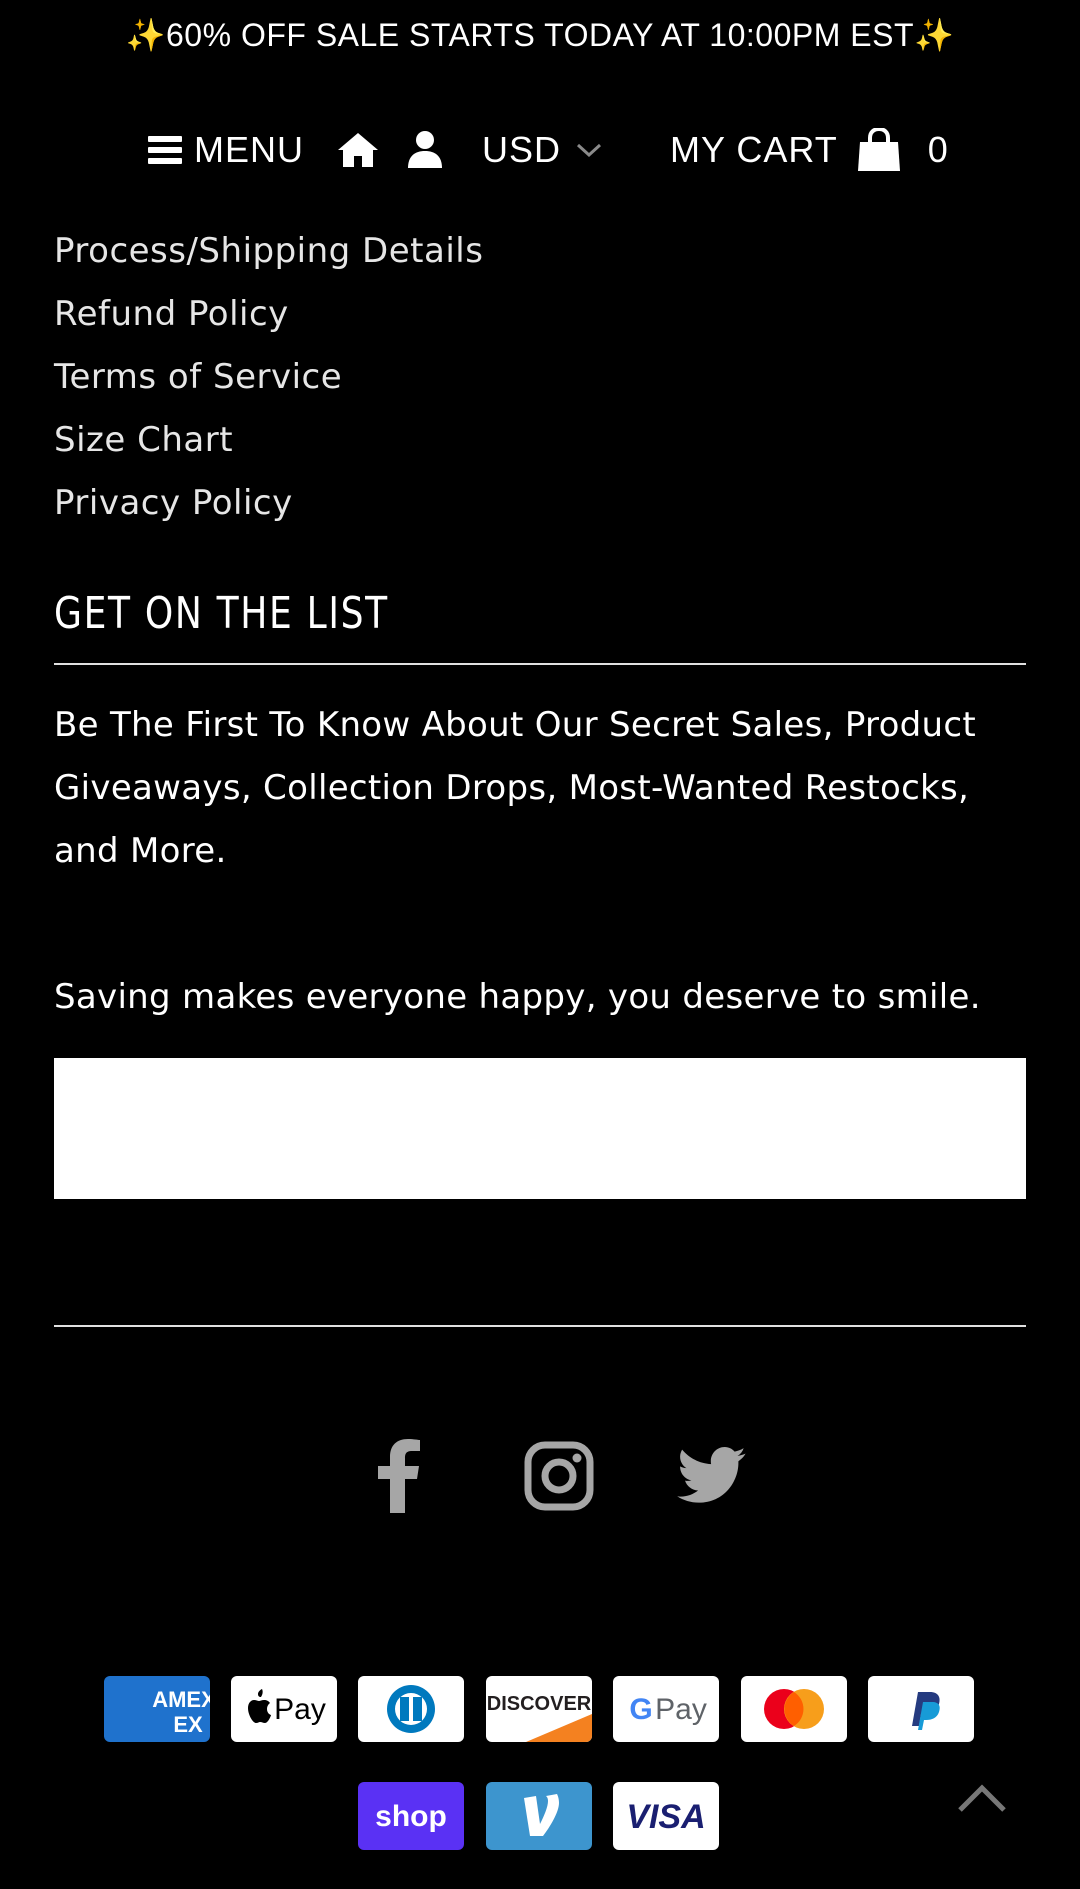  Describe the element at coordinates (268, 440) in the screenshot. I see `footer-link-size-chart: Size Chart` at that location.